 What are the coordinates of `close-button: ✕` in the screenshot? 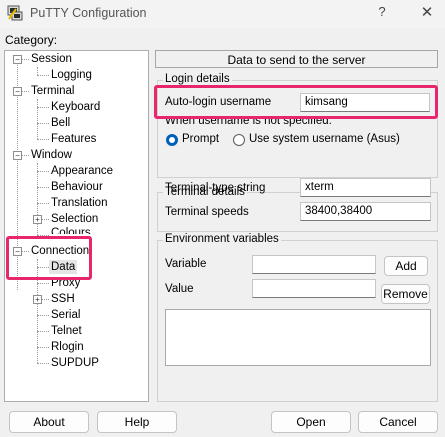 It's located at (427, 13).